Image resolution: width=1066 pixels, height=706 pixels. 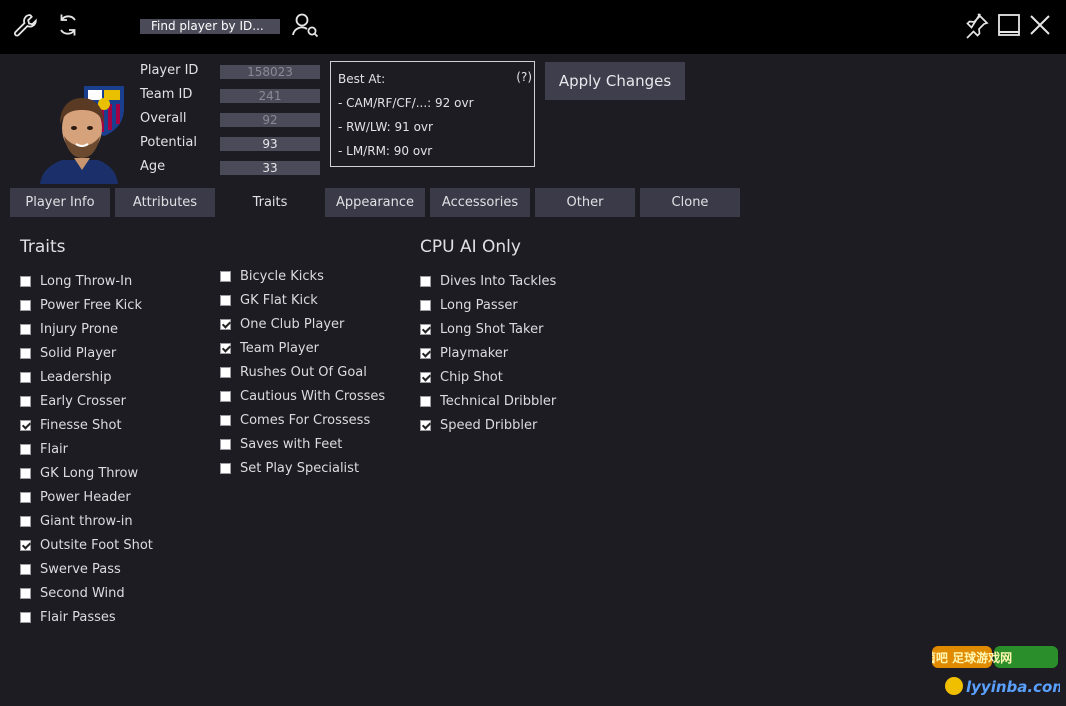 What do you see at coordinates (78, 617) in the screenshot?
I see `trait-label: Flair Passes` at bounding box center [78, 617].